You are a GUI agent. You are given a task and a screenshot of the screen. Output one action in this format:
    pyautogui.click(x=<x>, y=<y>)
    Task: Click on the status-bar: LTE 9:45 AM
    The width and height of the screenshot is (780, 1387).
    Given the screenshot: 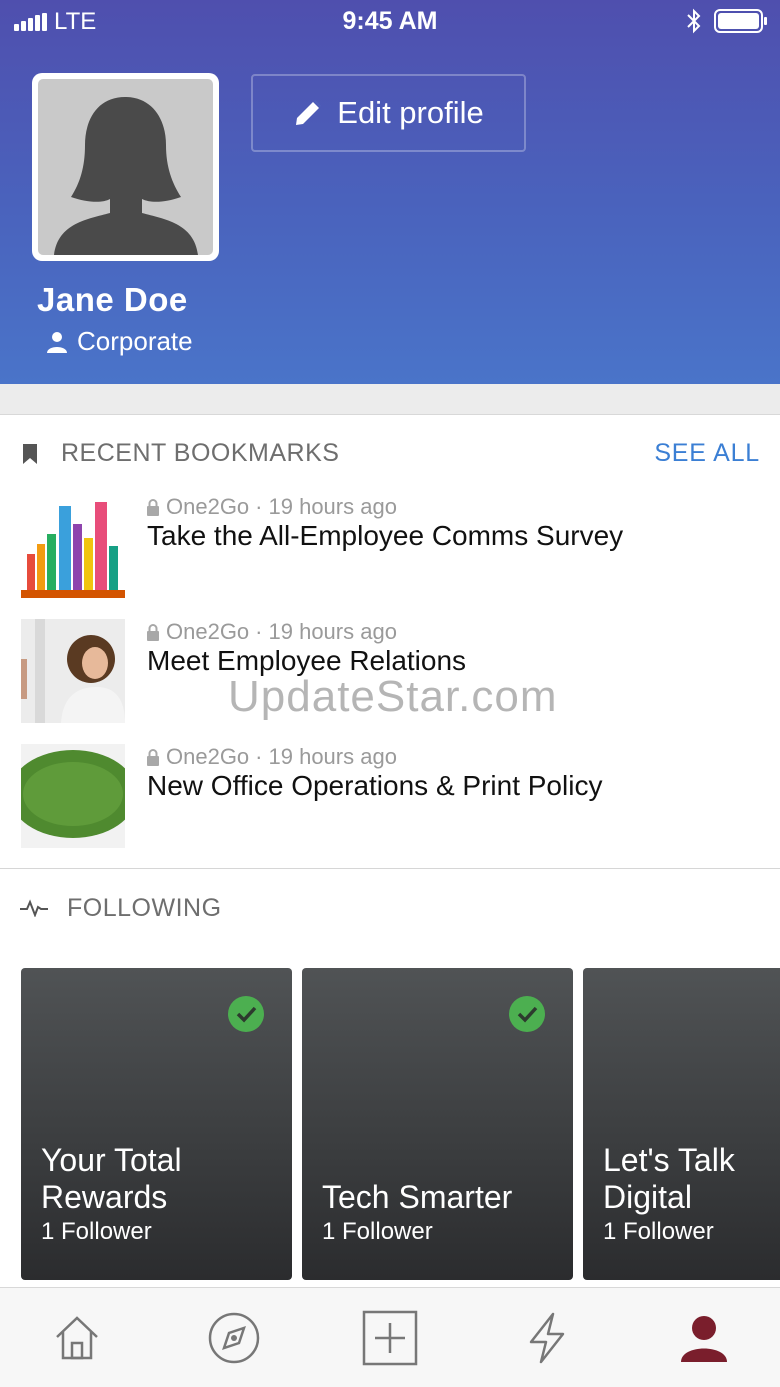 What is the action you would take?
    pyautogui.click(x=390, y=22)
    